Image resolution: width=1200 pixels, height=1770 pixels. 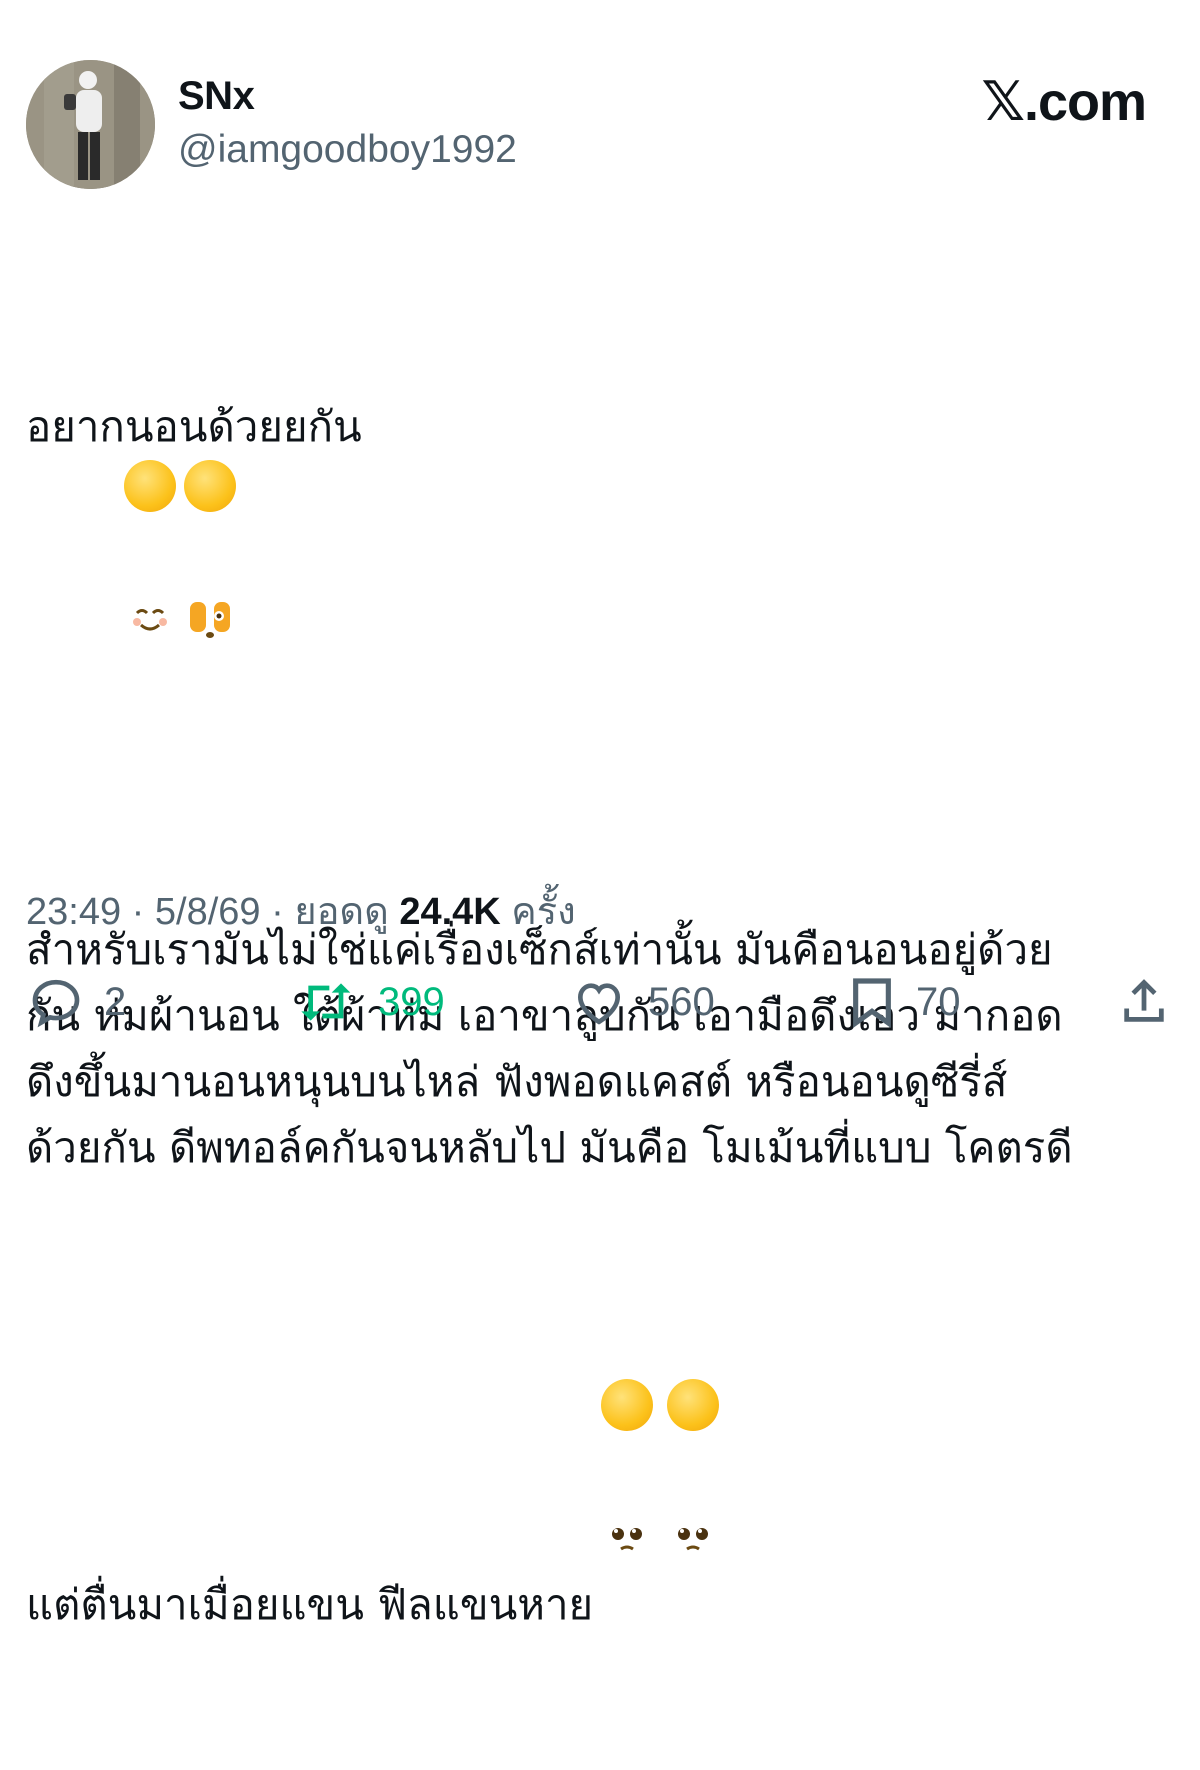 What do you see at coordinates (310, 1604) in the screenshot?
I see `tweet-paragraph-text: แต่ตื่นมาเมื่อยแขน ฟีลแขนหาย` at bounding box center [310, 1604].